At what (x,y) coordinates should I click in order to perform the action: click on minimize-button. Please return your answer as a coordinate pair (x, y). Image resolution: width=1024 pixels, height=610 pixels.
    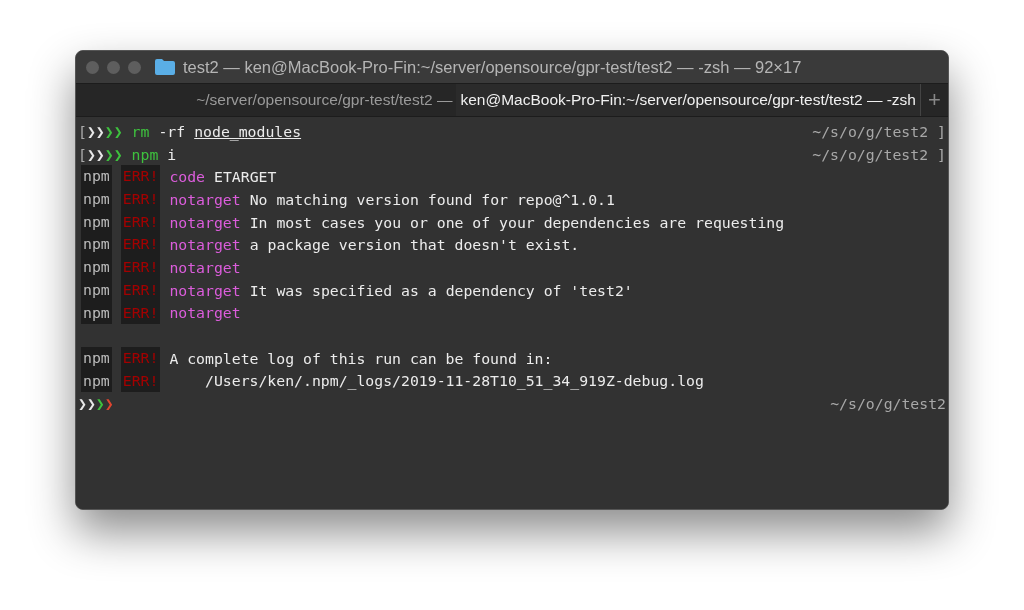
    Looking at the image, I should click on (113, 67).